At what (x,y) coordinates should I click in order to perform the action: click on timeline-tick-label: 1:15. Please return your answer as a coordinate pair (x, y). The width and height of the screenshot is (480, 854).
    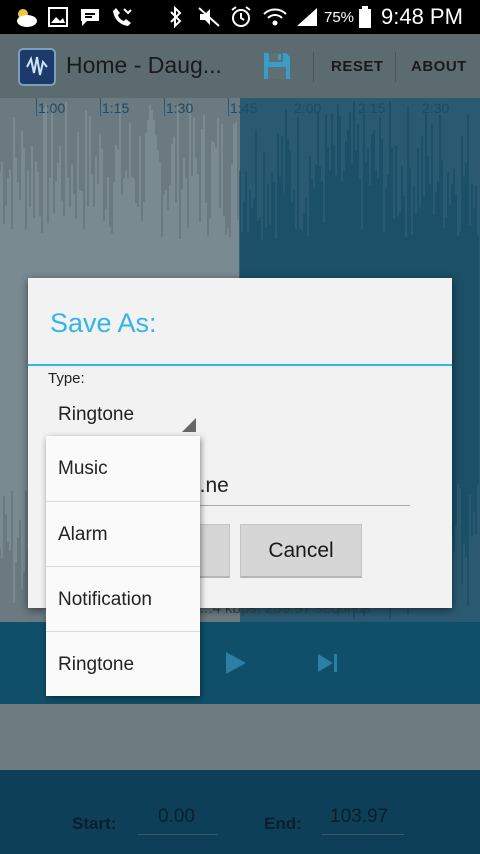
    Looking at the image, I should click on (116, 108).